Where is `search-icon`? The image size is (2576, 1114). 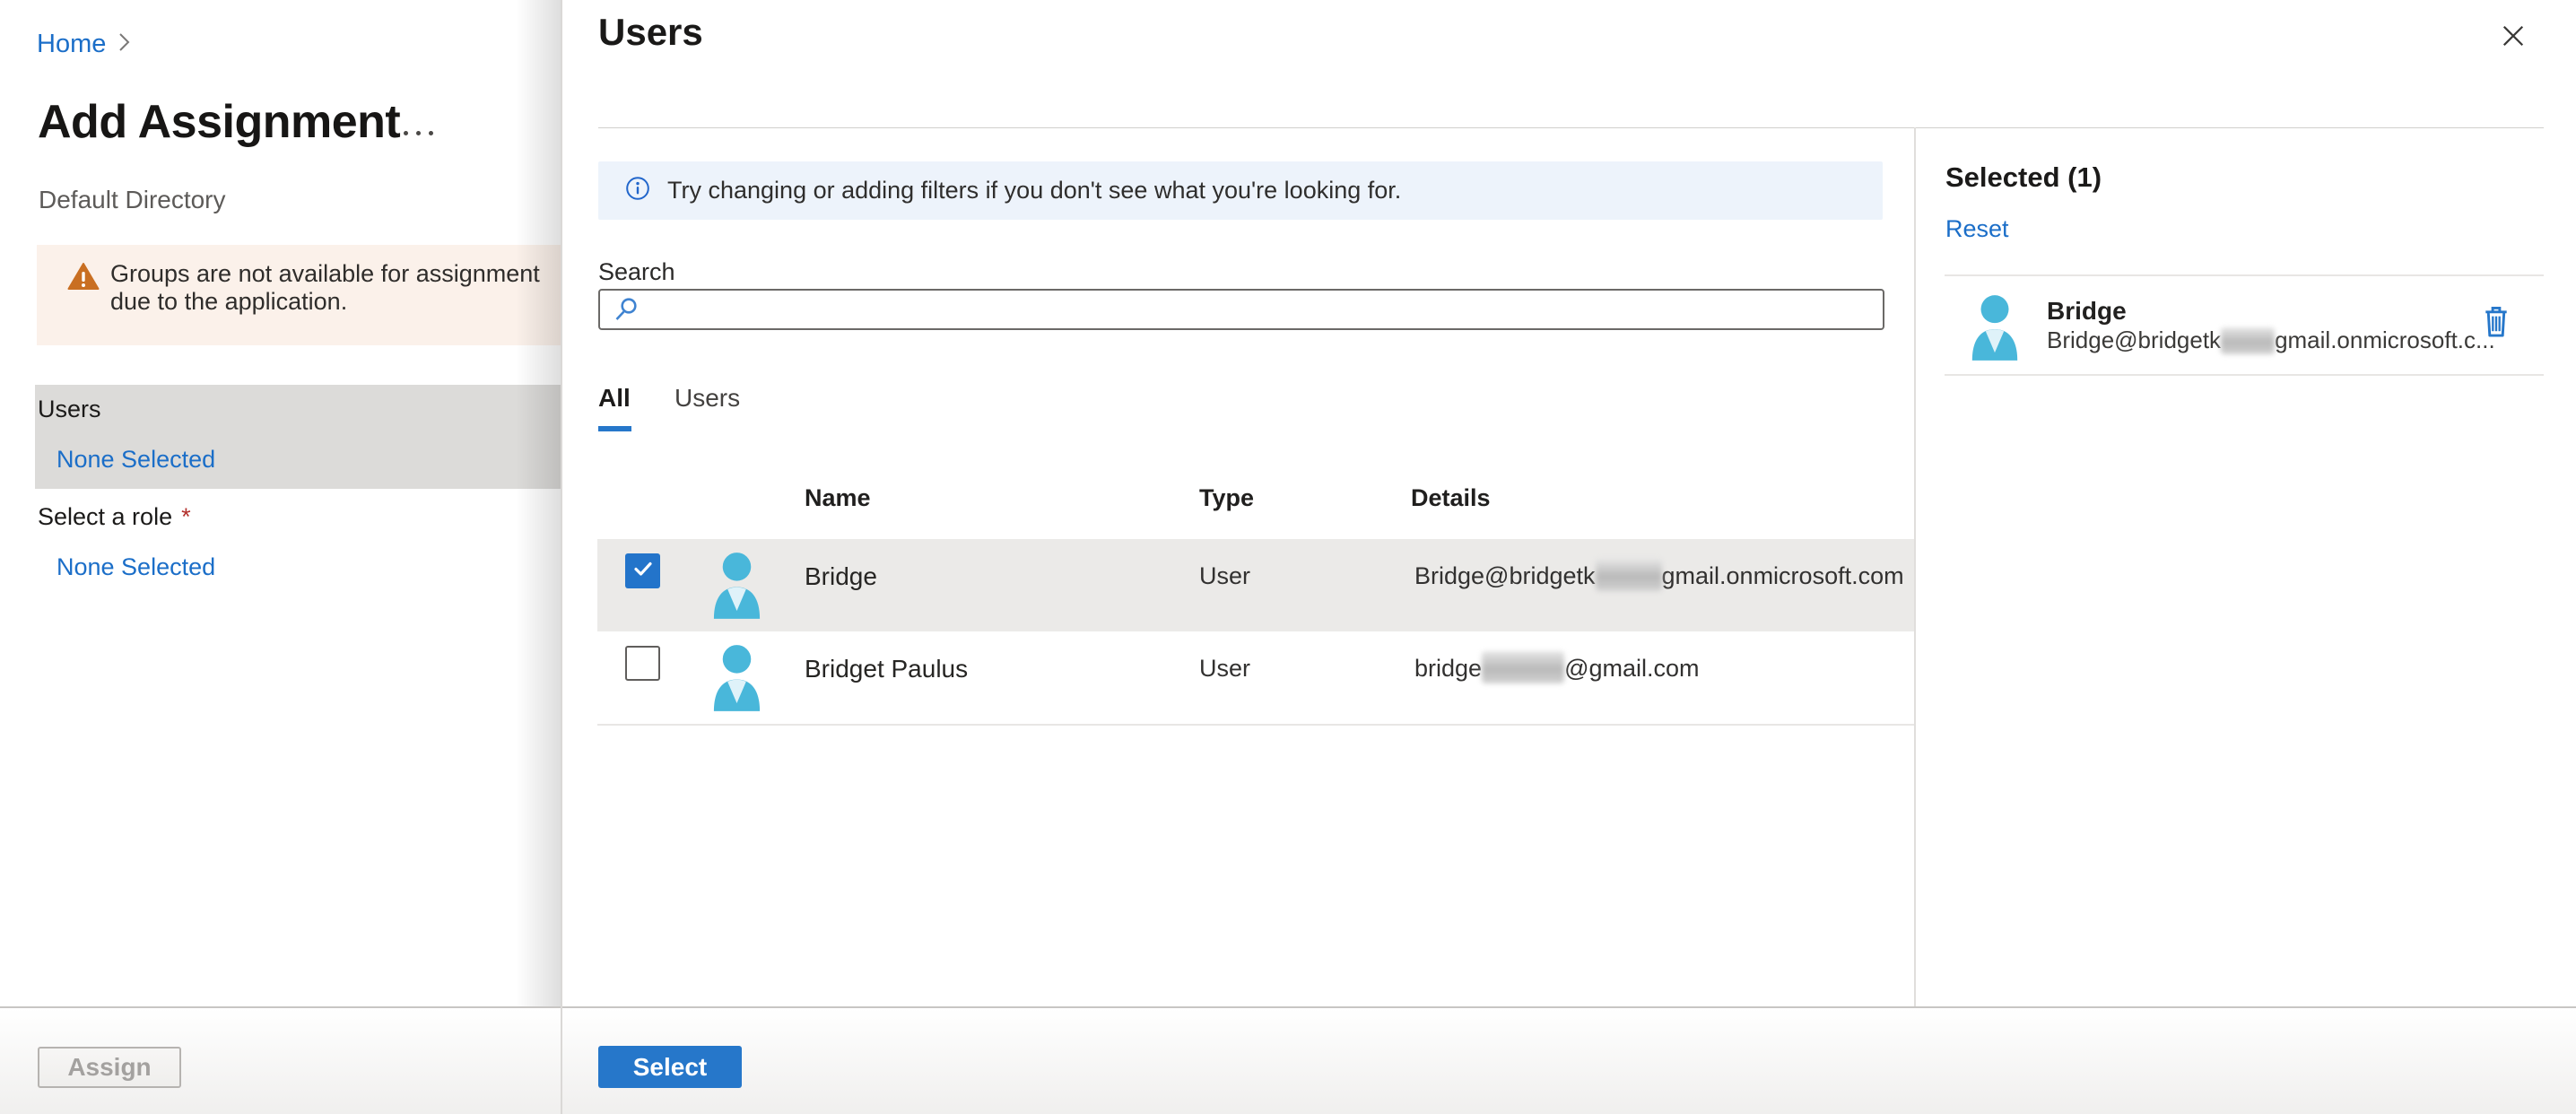
search-icon is located at coordinates (626, 311).